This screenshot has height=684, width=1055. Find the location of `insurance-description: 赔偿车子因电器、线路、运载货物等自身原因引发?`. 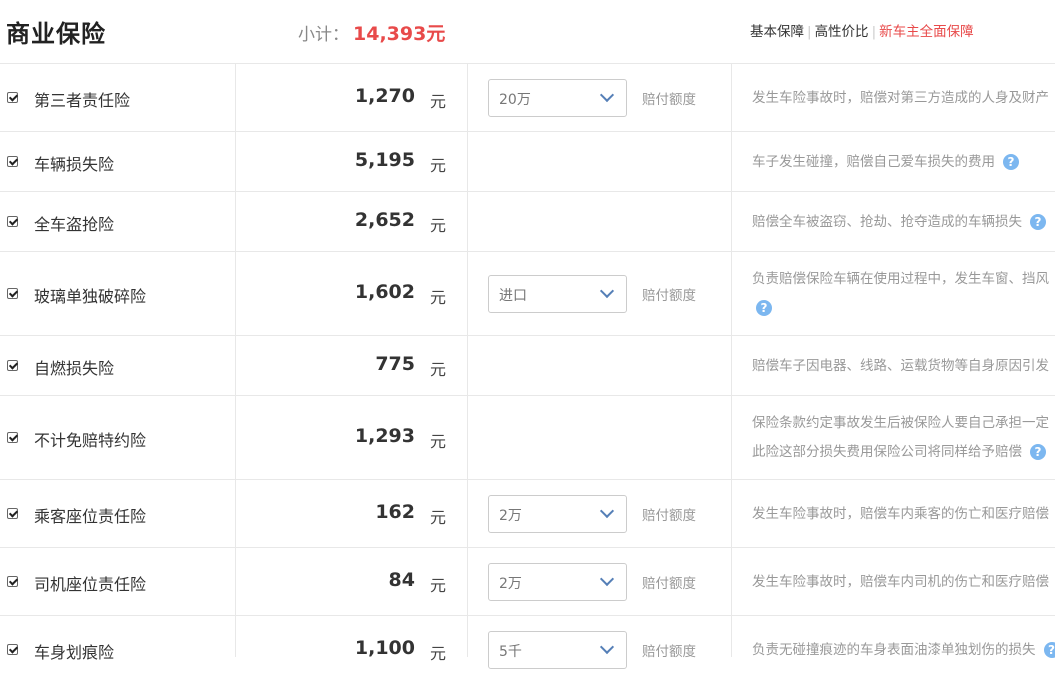

insurance-description: 赔偿车子因电器、线路、运载货物等自身原因引发? is located at coordinates (903, 366).